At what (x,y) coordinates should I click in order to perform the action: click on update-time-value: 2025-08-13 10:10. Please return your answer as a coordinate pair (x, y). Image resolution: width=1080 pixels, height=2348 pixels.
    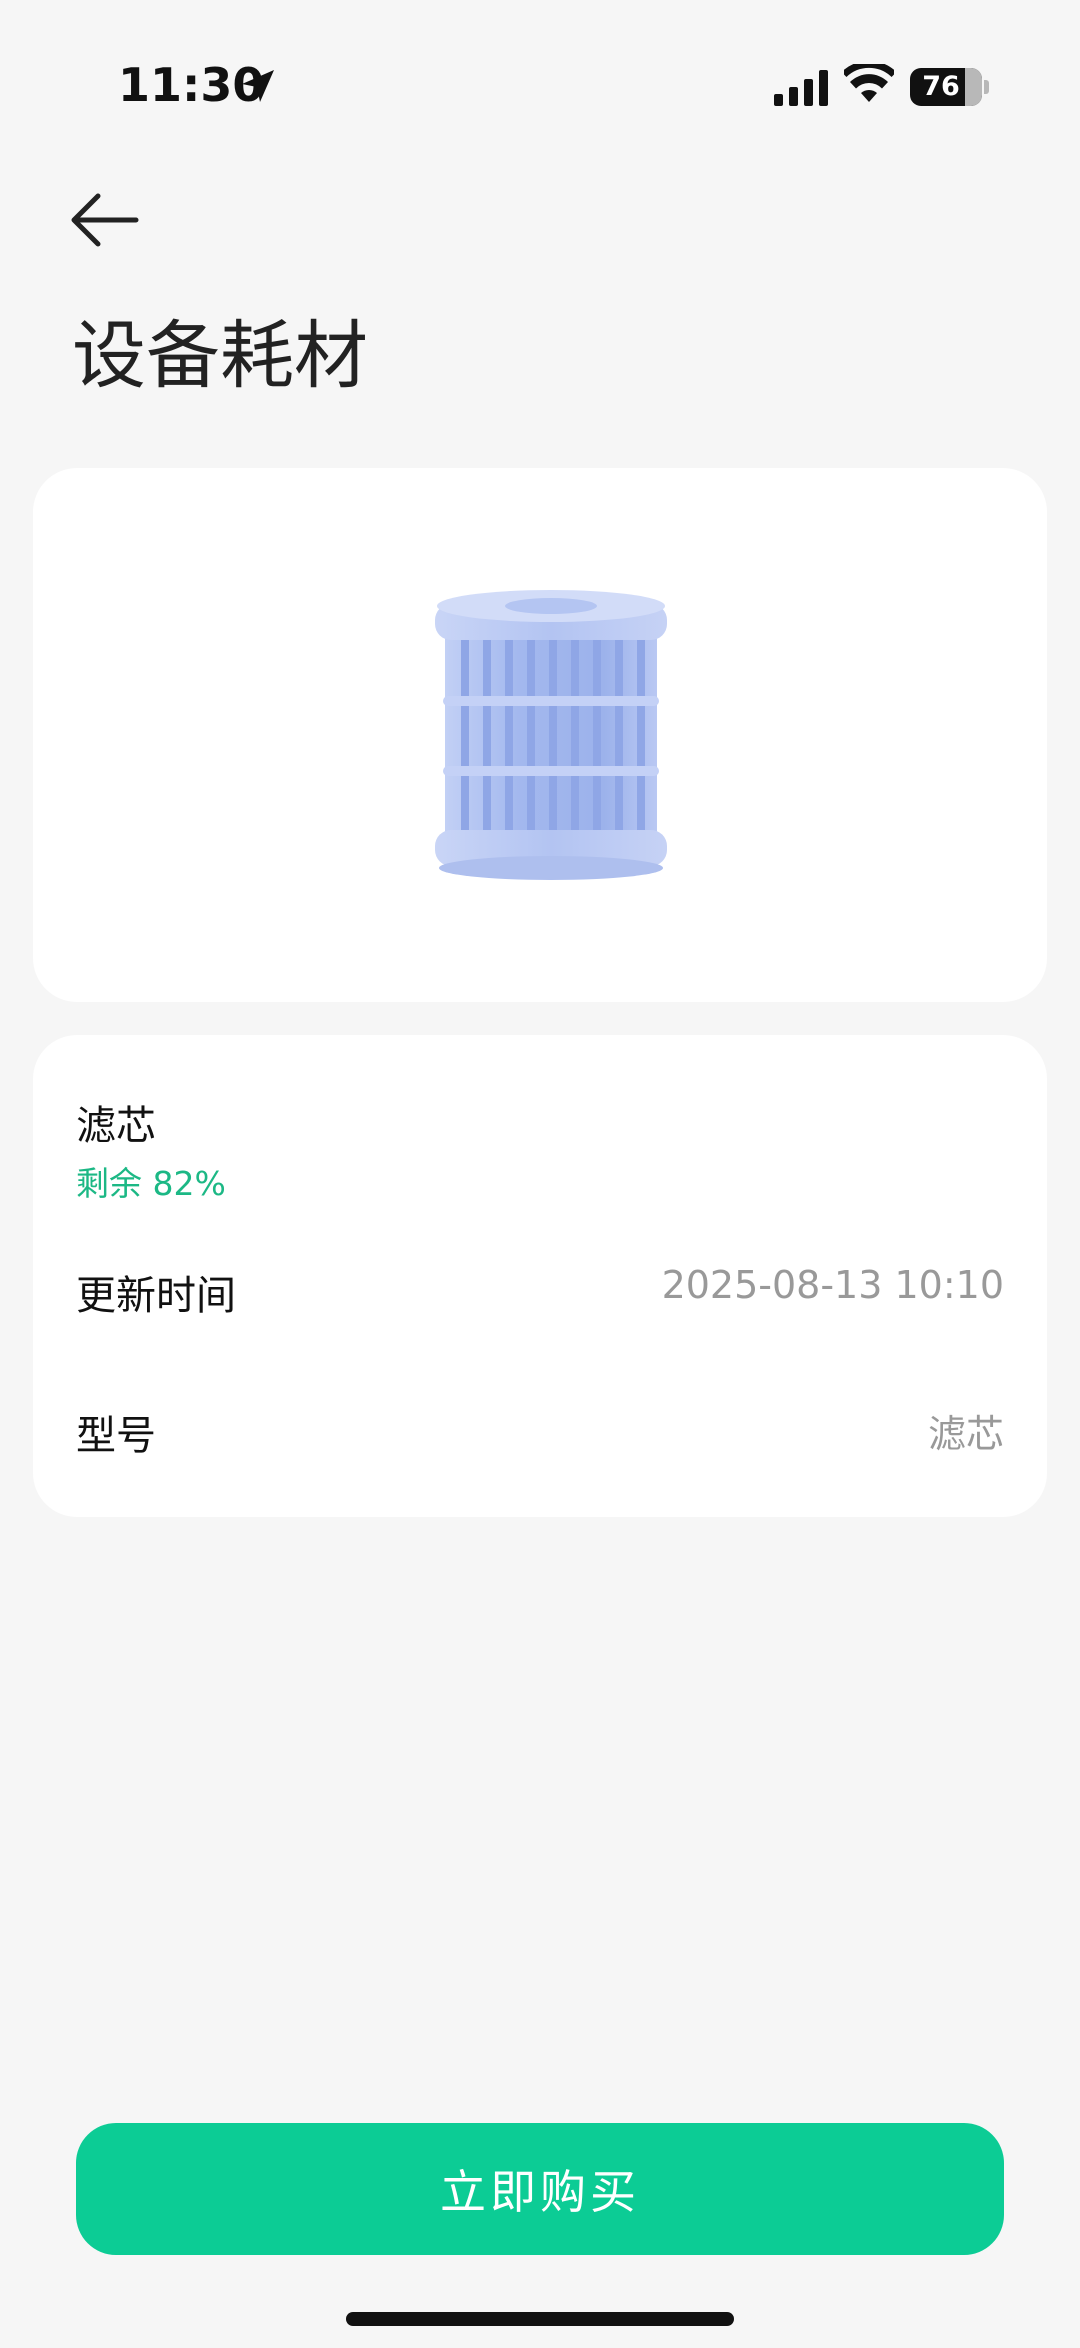
    Looking at the image, I should click on (832, 1285).